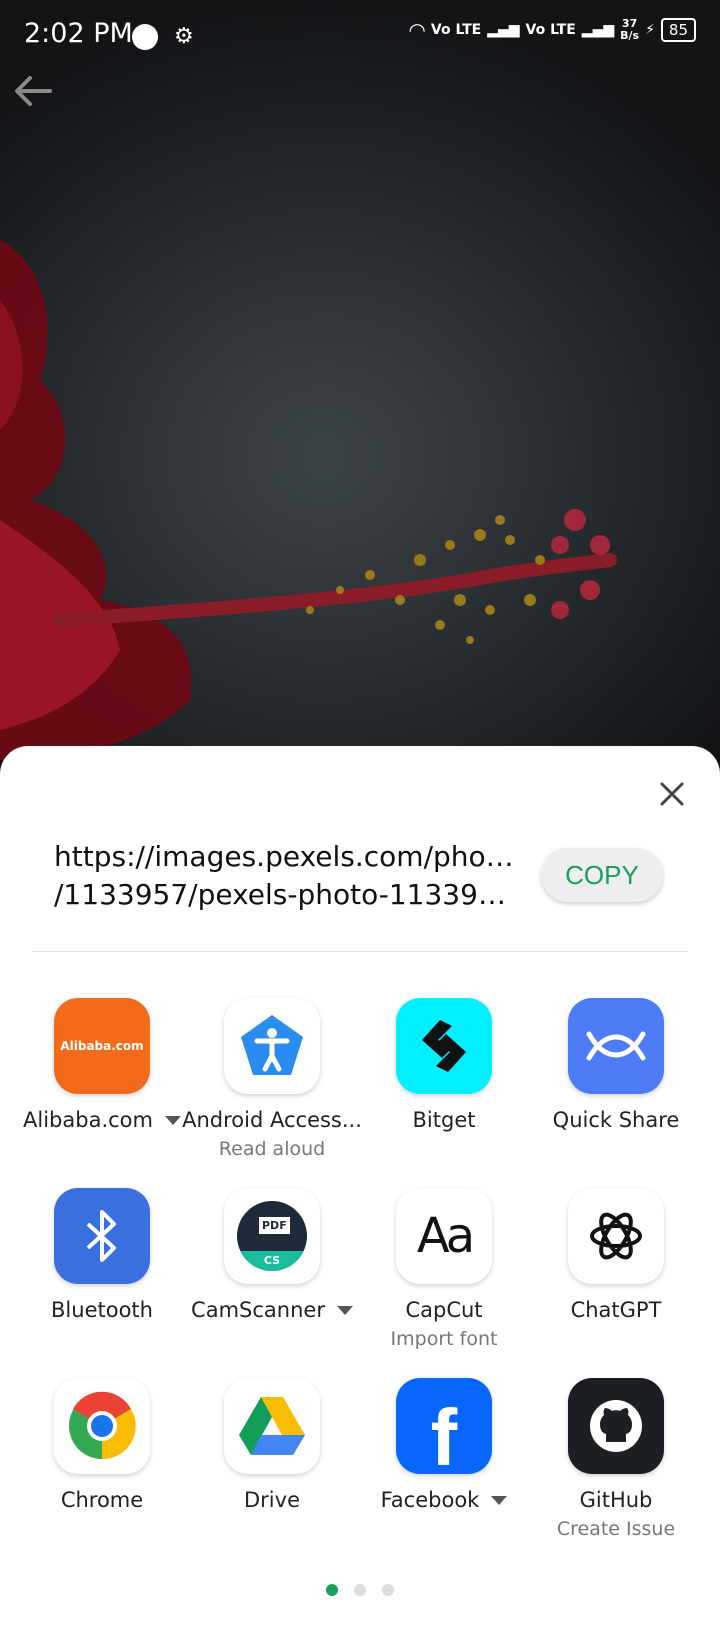  I want to click on app-label: Alibaba.com, so click(88, 1120).